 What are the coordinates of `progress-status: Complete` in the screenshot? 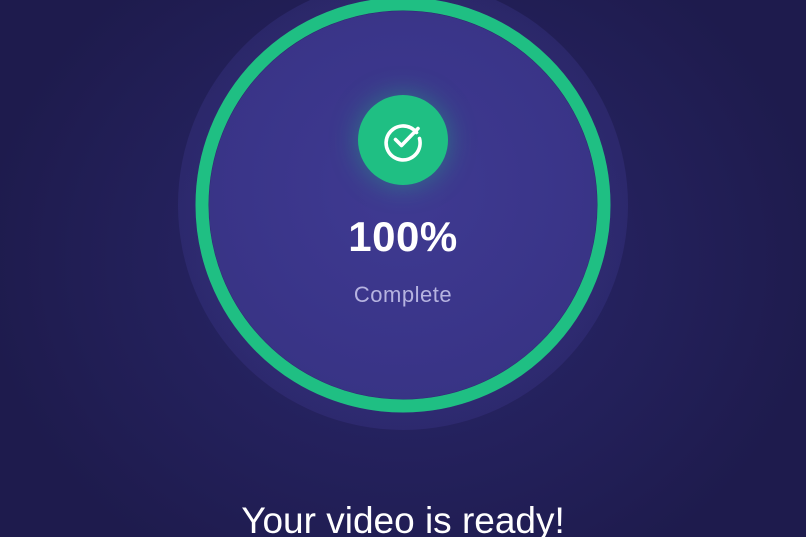 It's located at (403, 294).